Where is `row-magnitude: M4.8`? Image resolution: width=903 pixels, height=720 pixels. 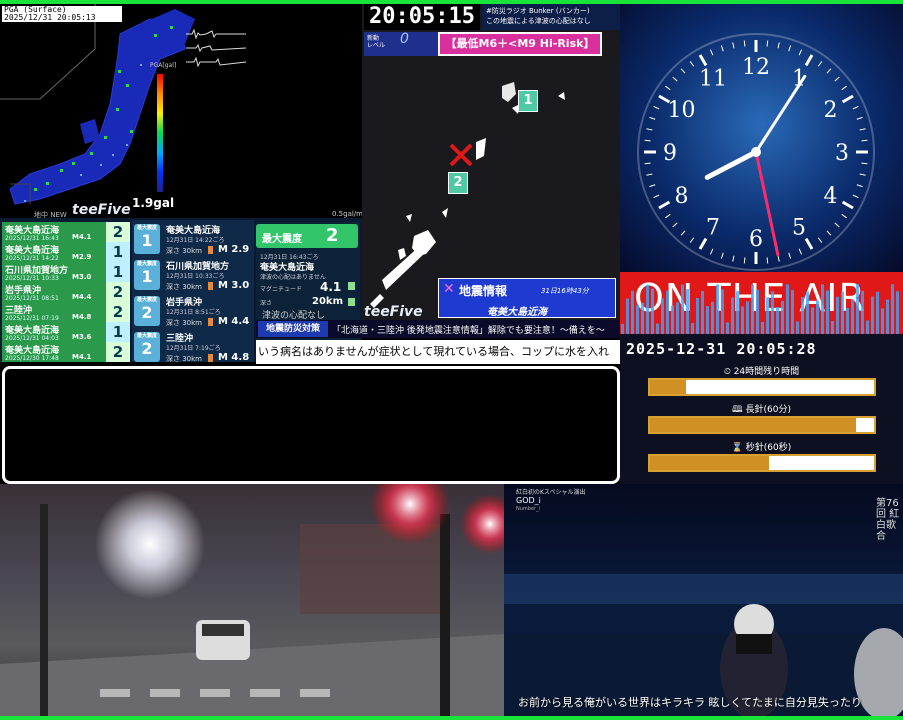 row-magnitude: M4.8 is located at coordinates (82, 317).